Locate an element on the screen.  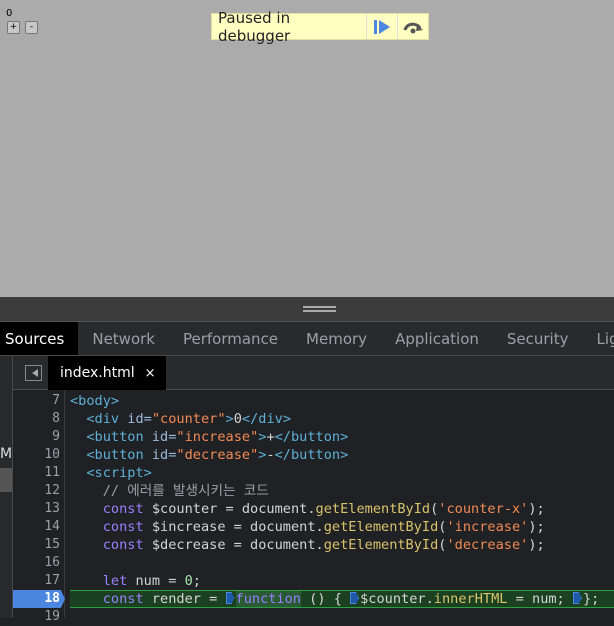
code-token: <body> is located at coordinates (95, 401).